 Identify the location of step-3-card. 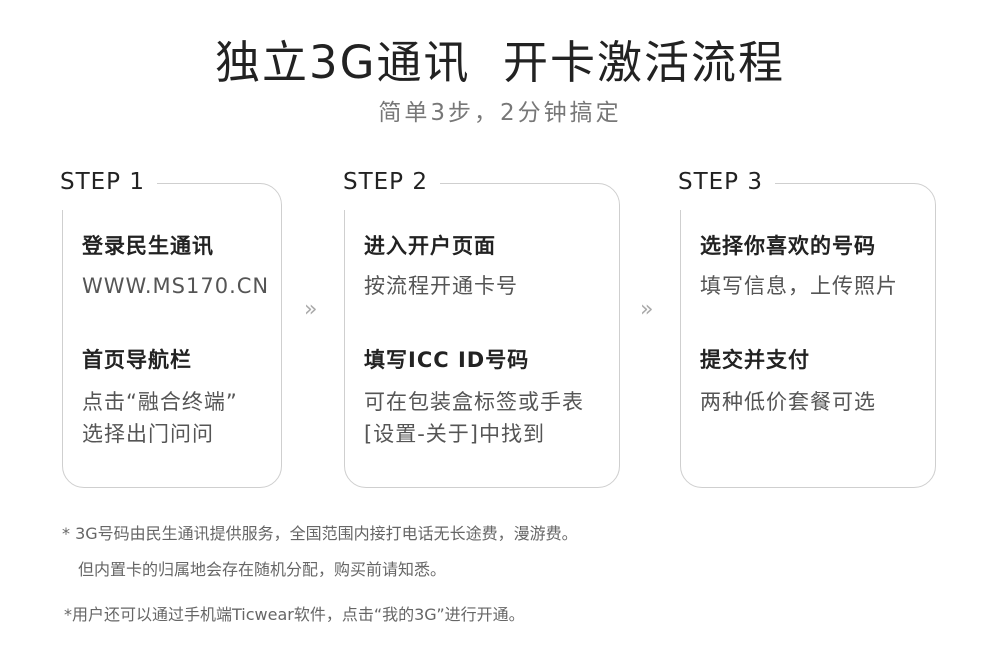
(808, 335).